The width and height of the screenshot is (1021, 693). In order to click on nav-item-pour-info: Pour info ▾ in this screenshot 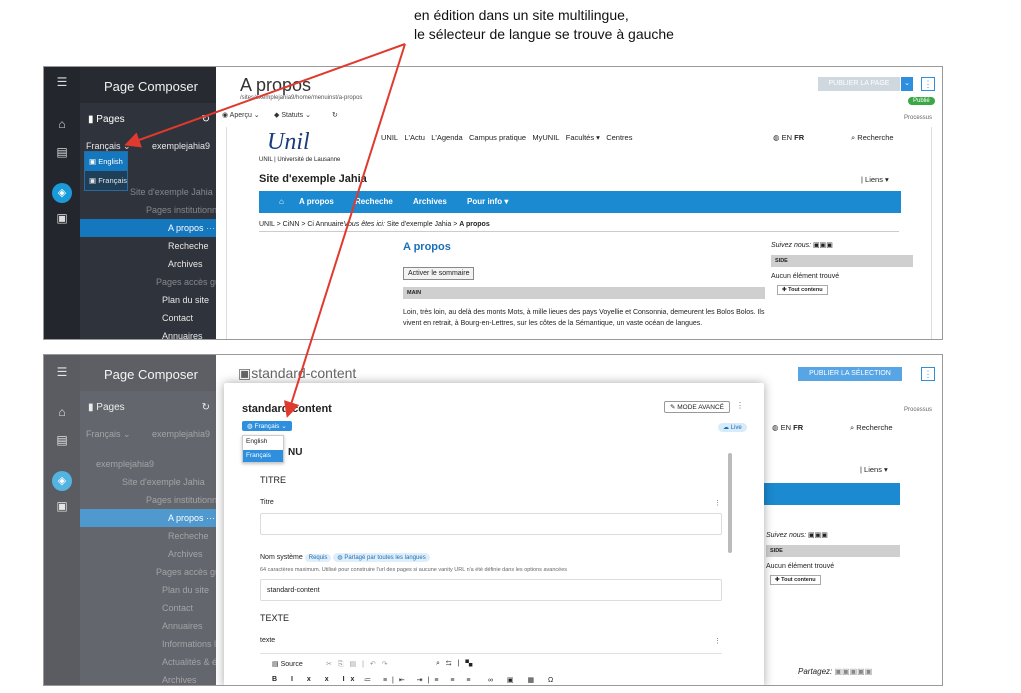, I will do `click(487, 201)`.